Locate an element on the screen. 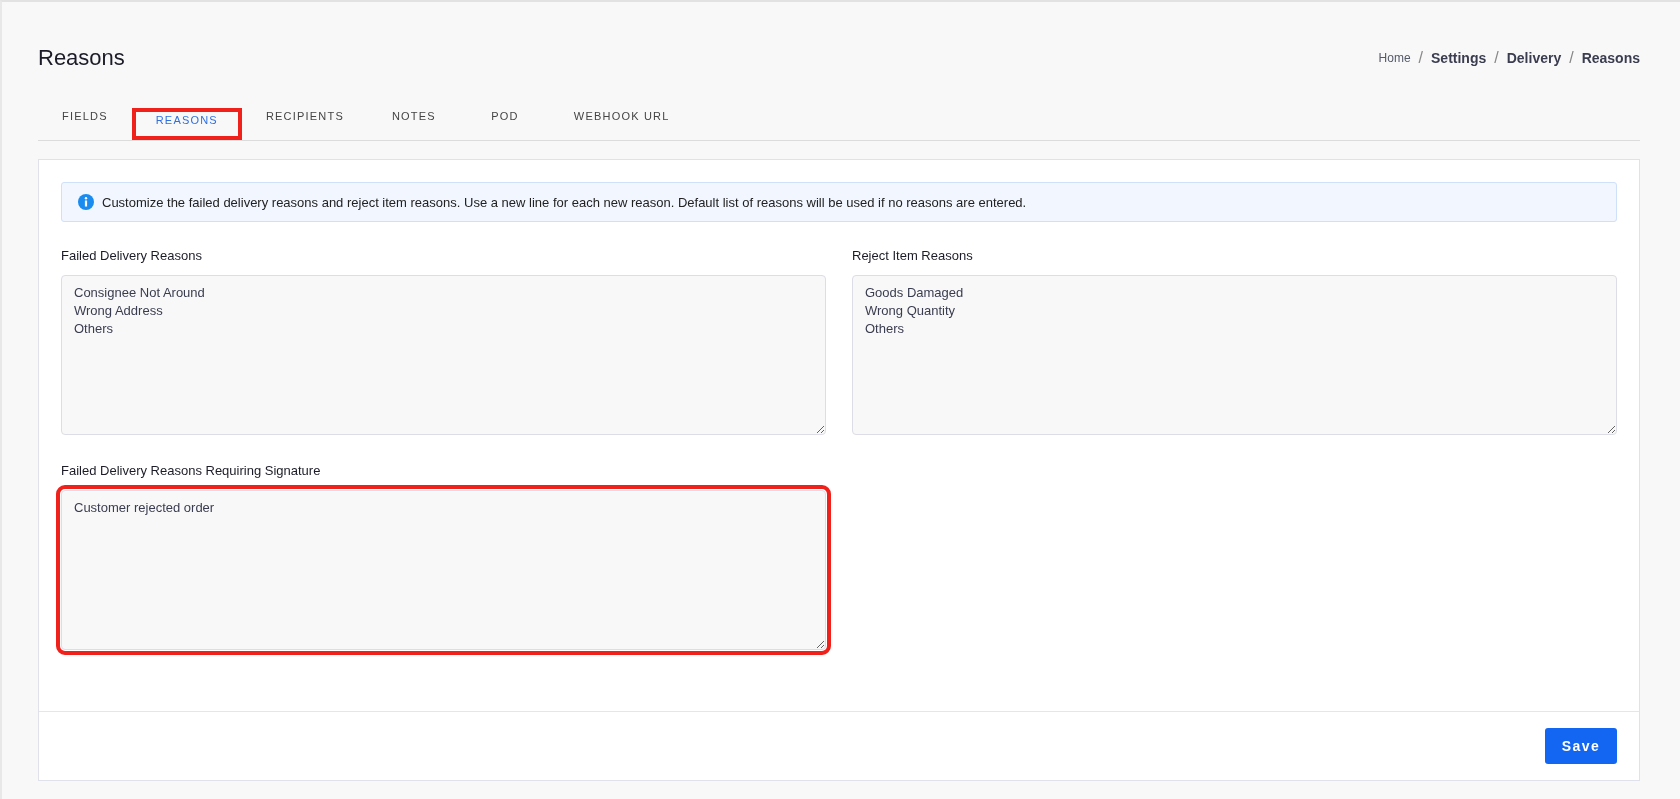 Image resolution: width=1680 pixels, height=799 pixels. tab: RECIPIENTS is located at coordinates (304, 124).